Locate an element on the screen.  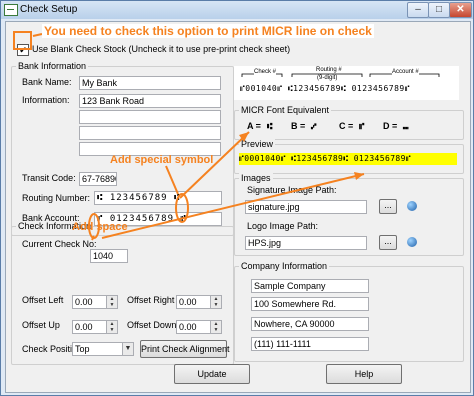
checkbox-pointer is located at coordinates (37, 35).